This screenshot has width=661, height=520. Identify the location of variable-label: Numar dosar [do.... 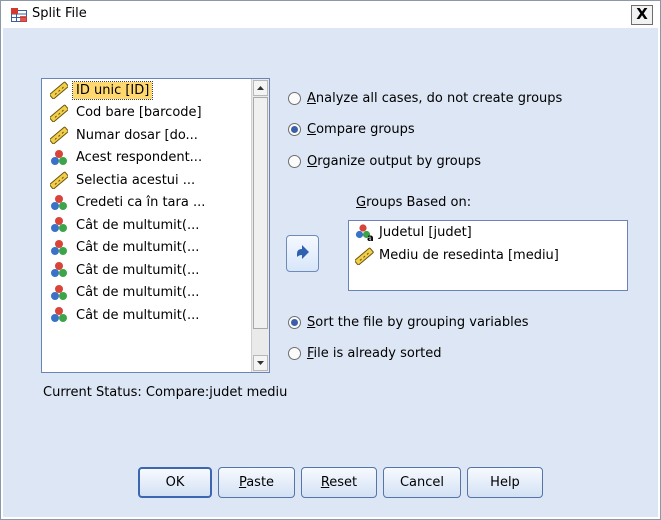
(137, 135).